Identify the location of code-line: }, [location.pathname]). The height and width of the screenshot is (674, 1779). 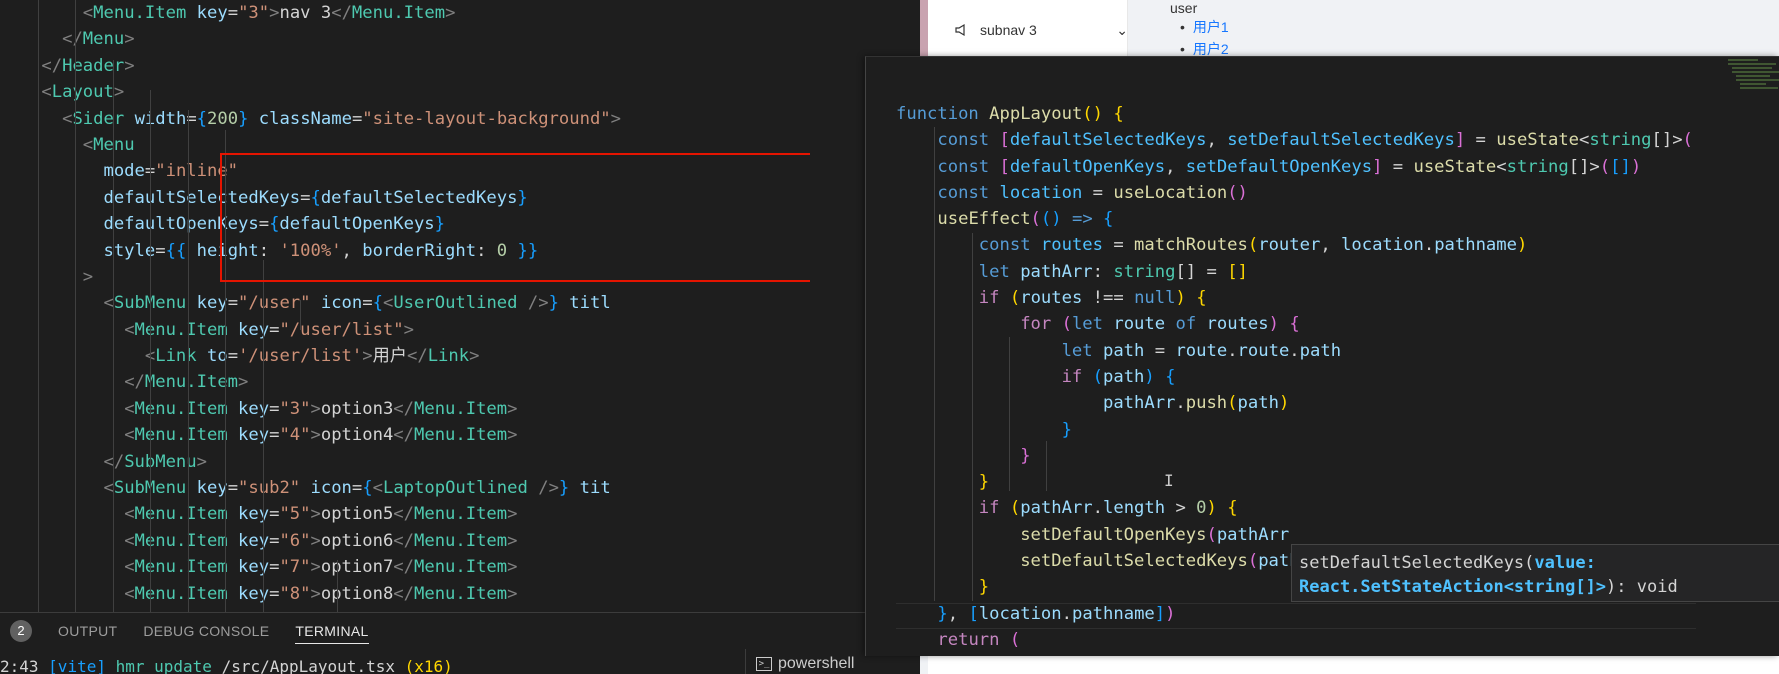
(1294, 614).